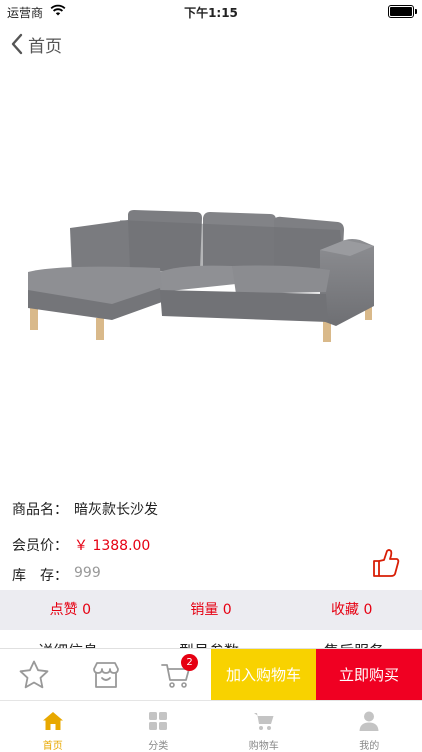 The height and width of the screenshot is (752, 422). I want to click on tab-details: 详细信息, so click(68, 644).